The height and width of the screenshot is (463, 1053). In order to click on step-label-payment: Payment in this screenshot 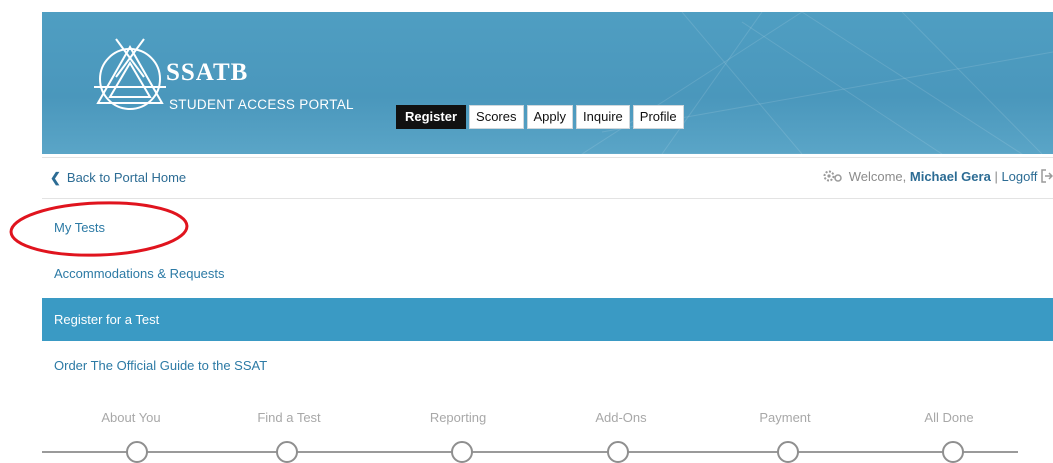, I will do `click(785, 417)`.